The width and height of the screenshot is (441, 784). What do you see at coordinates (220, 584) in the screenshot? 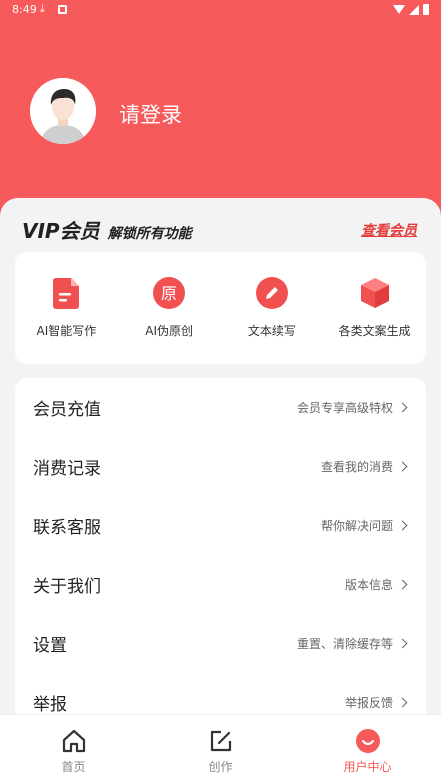
I see `menu-item-about: 关于我们 版本信息` at bounding box center [220, 584].